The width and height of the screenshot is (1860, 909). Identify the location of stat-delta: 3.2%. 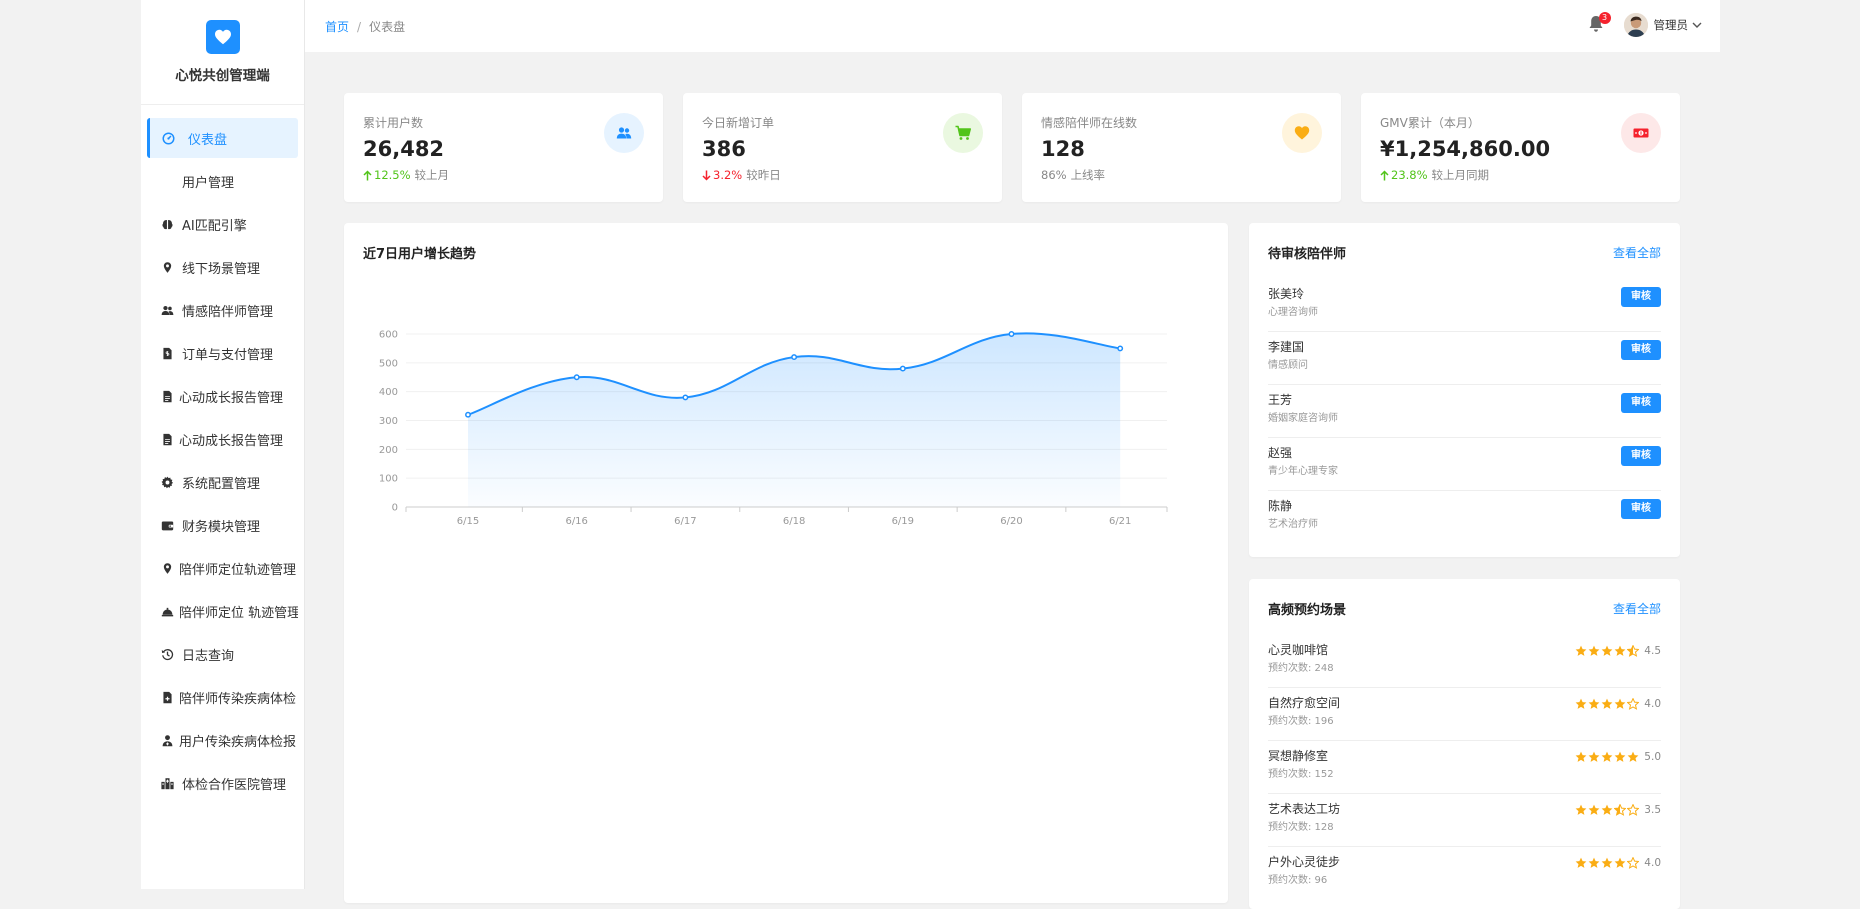
(728, 175).